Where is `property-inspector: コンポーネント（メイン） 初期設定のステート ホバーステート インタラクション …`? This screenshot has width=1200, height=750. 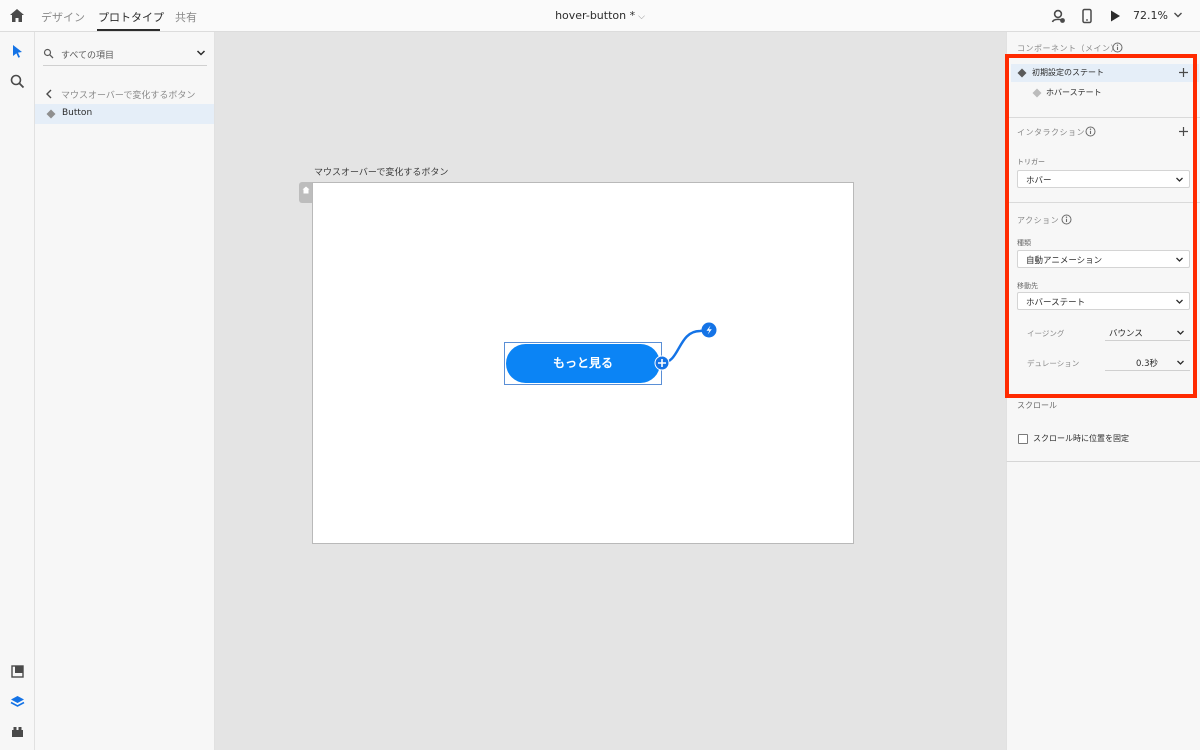 property-inspector: コンポーネント（メイン） 初期設定のステート ホバーステート インタラクション … is located at coordinates (1103, 247).